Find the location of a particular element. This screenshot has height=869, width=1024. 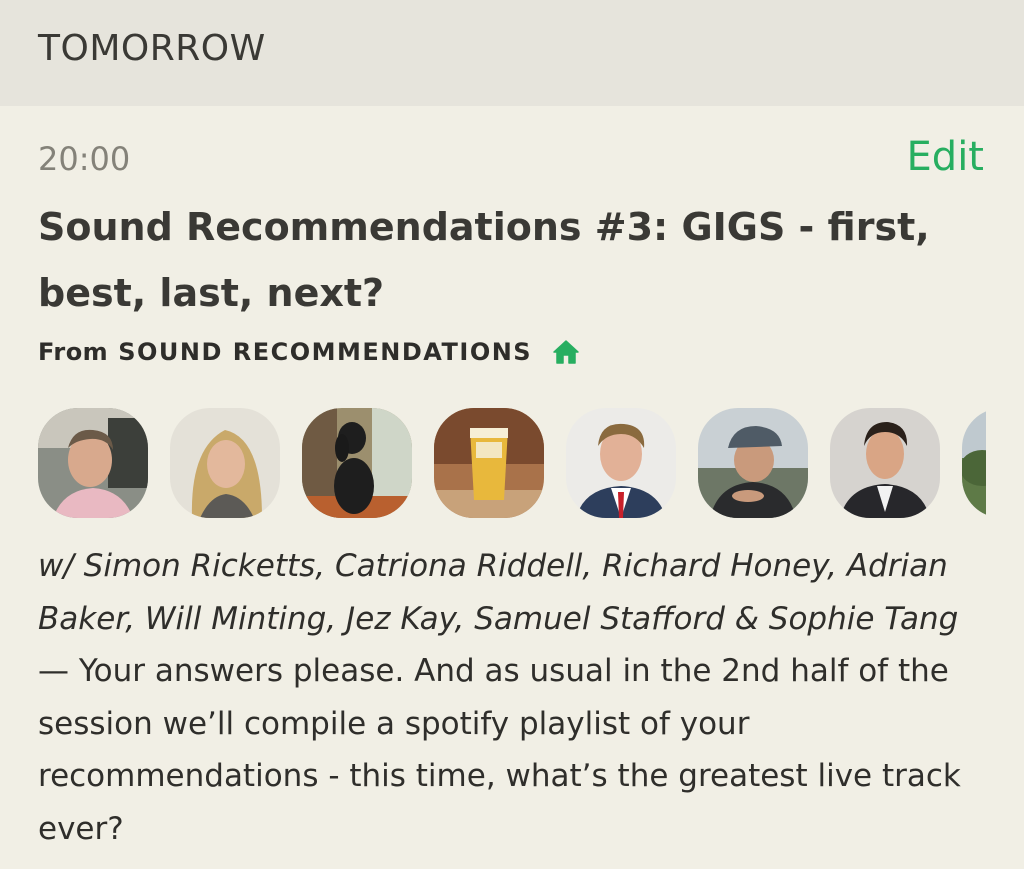

edit-button: Edit is located at coordinates (945, 157).